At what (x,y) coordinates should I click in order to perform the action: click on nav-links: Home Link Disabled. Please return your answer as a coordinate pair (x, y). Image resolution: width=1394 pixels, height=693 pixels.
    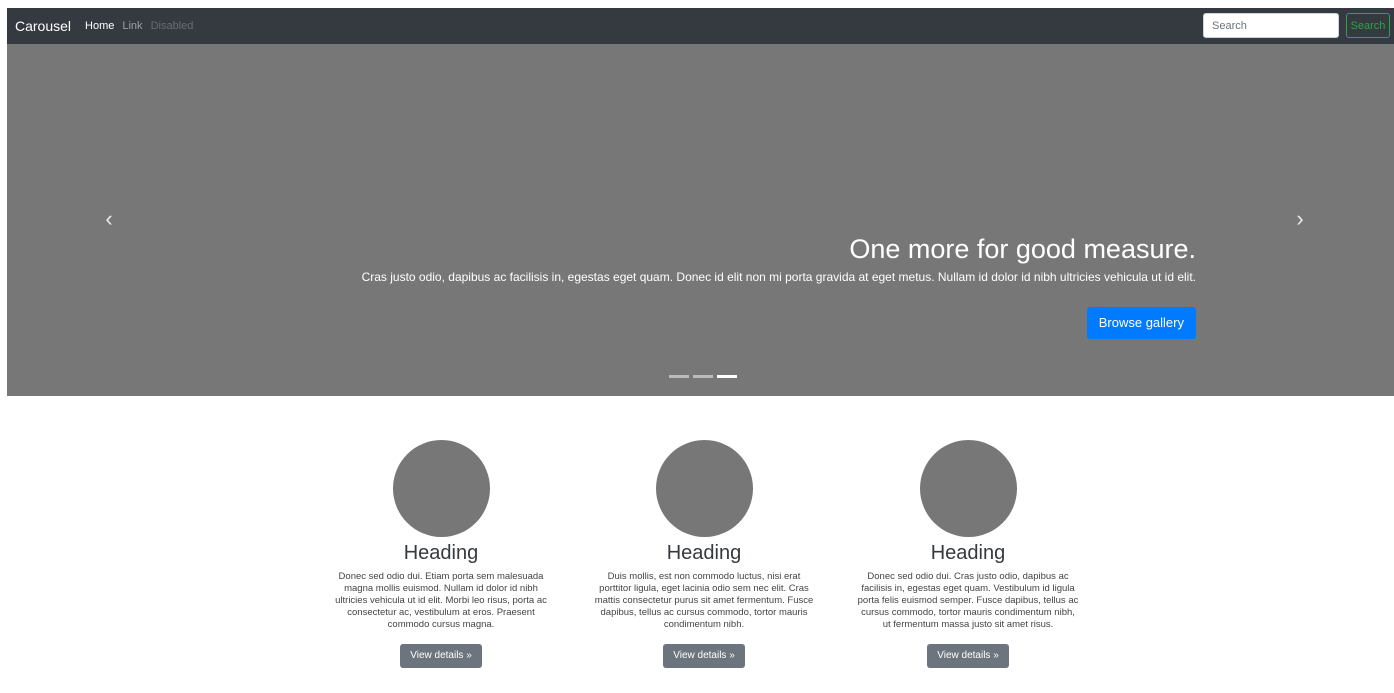
    Looking at the image, I should click on (139, 26).